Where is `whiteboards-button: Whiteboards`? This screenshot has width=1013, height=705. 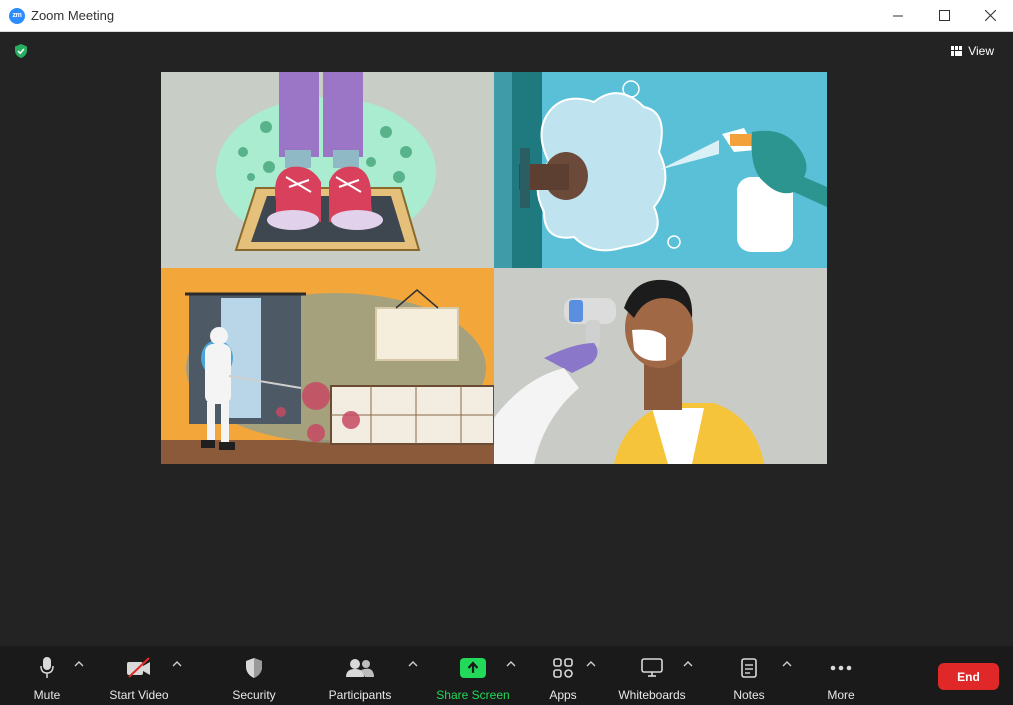 whiteboards-button: Whiteboards is located at coordinates (652, 675).